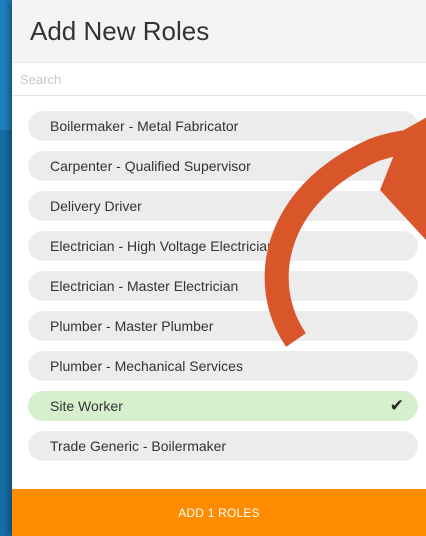  I want to click on role-label: Delivery Driver, so click(96, 206).